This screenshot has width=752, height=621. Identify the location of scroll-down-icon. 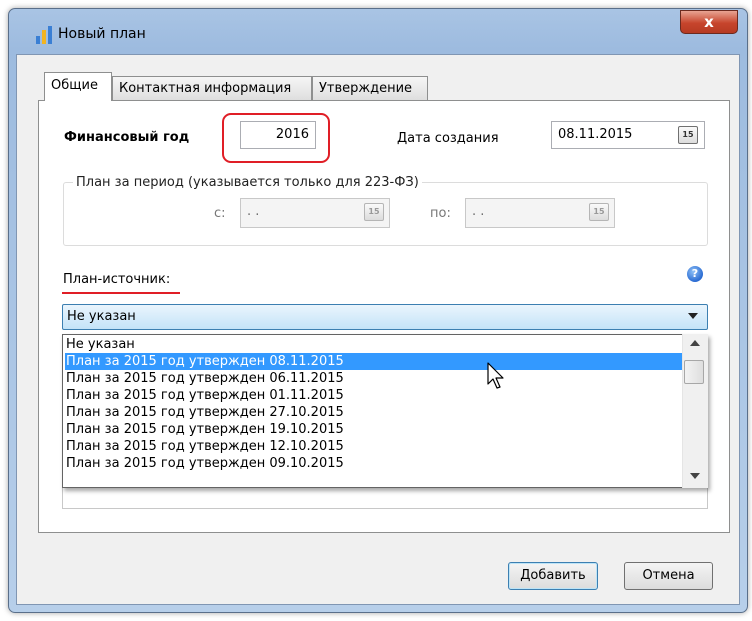
(695, 476).